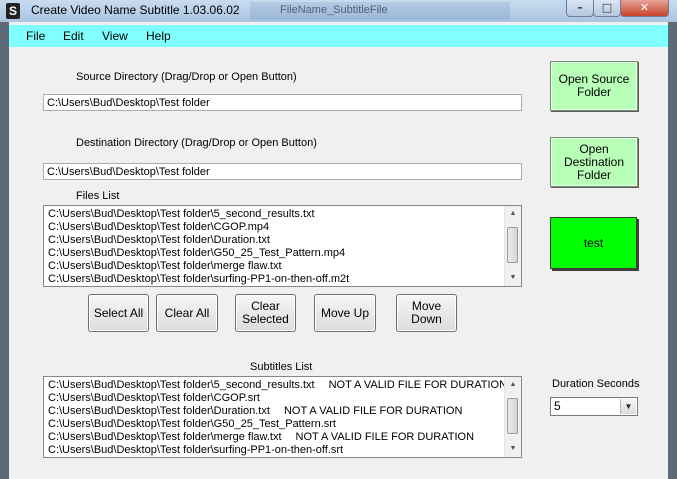  I want to click on menu-bar: File Edit View Help, so click(338, 36).